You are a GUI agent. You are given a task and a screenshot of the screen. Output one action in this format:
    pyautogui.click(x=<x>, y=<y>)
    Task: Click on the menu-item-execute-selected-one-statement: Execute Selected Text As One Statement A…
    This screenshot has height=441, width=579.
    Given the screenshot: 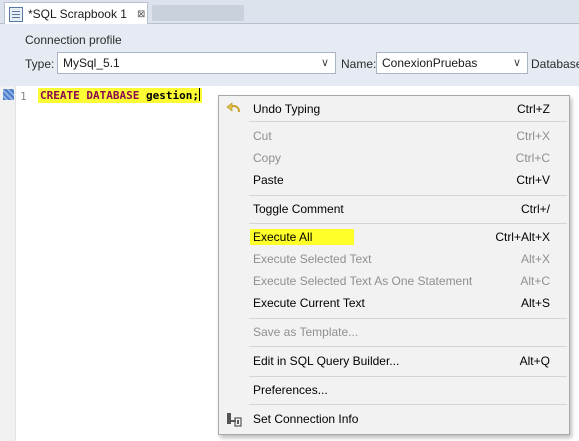 What is the action you would take?
    pyautogui.click(x=394, y=281)
    